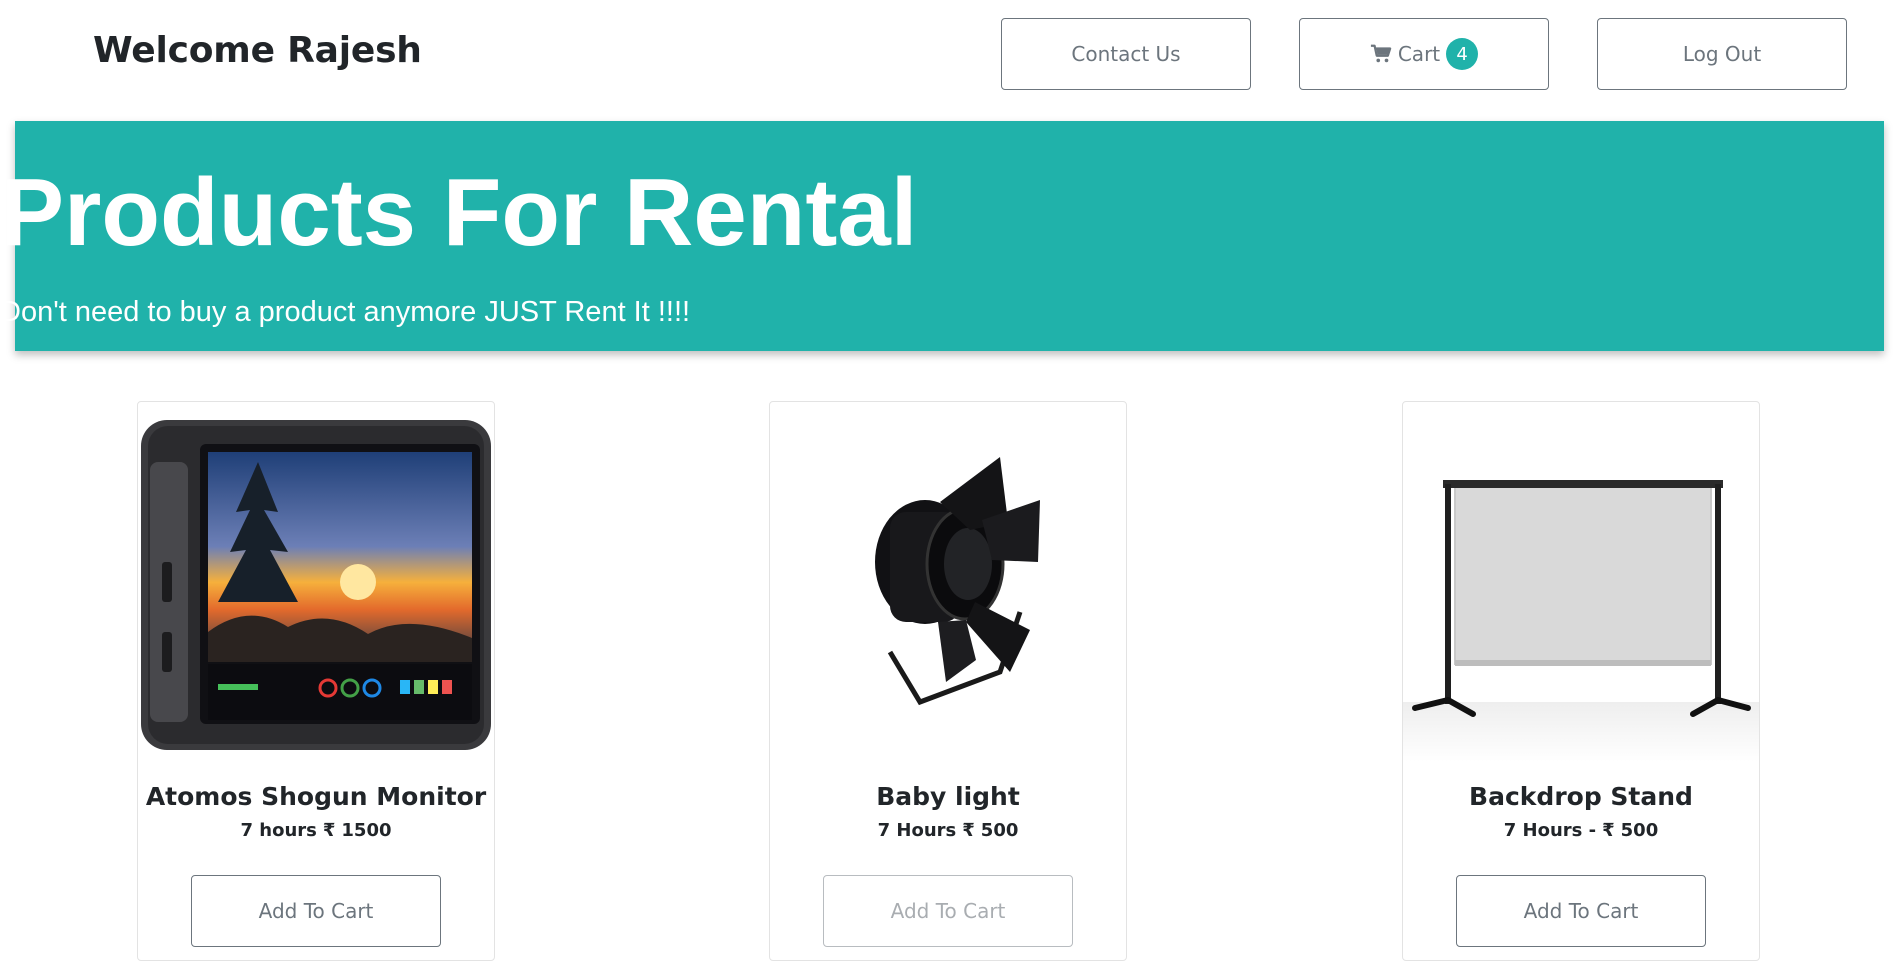 The image size is (1895, 961). I want to click on product-price: 7 Hours ₹500, so click(948, 830).